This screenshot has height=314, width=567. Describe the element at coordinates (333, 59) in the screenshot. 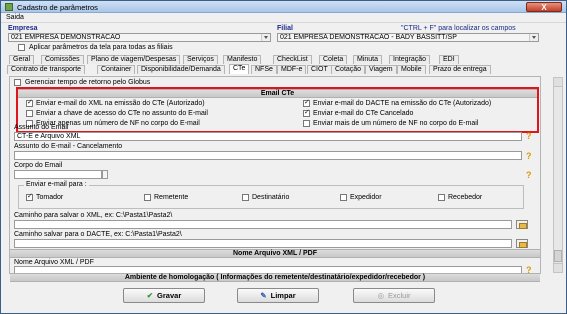

I see `tab-coleta: Coleta` at that location.